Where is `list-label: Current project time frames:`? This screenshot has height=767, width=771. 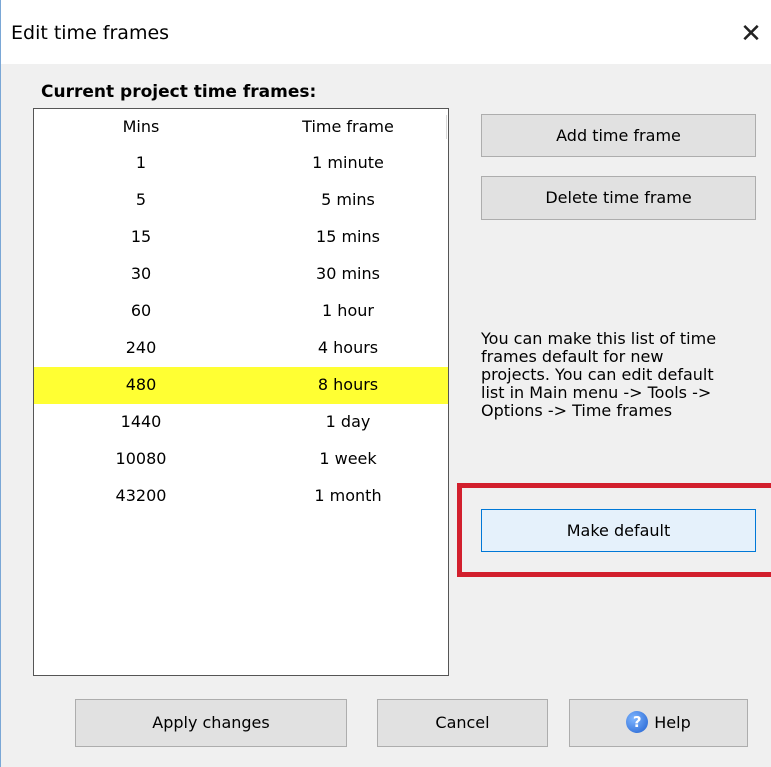 list-label: Current project time frames: is located at coordinates (179, 92).